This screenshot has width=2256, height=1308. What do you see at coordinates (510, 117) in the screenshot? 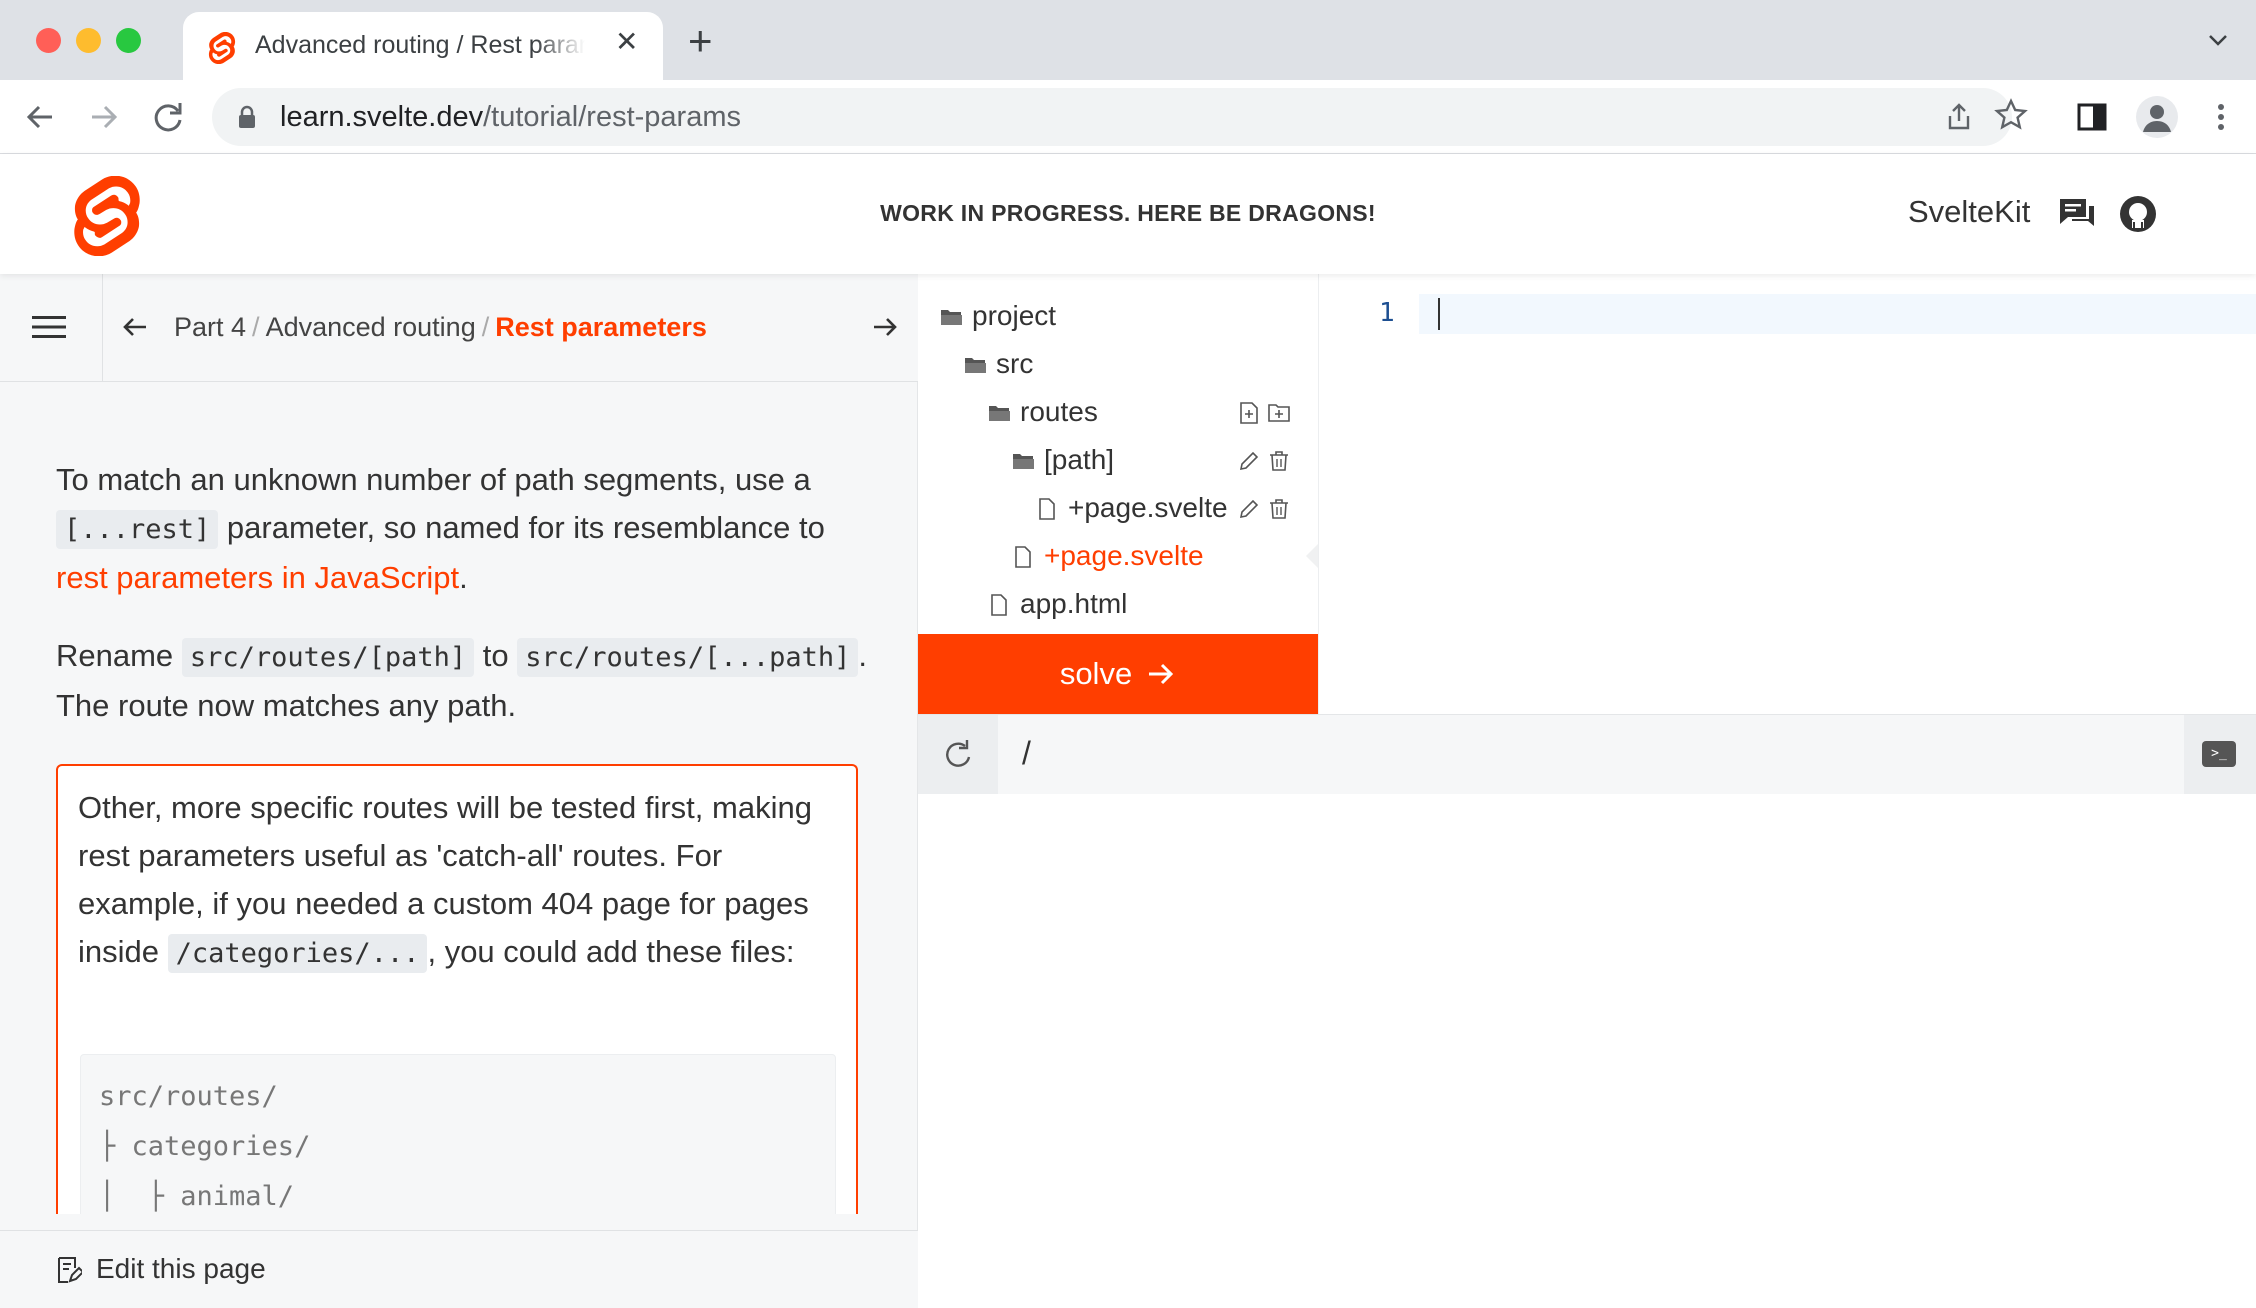
I see `url-text: learn.svelte.dev/tutorial/rest-params` at bounding box center [510, 117].